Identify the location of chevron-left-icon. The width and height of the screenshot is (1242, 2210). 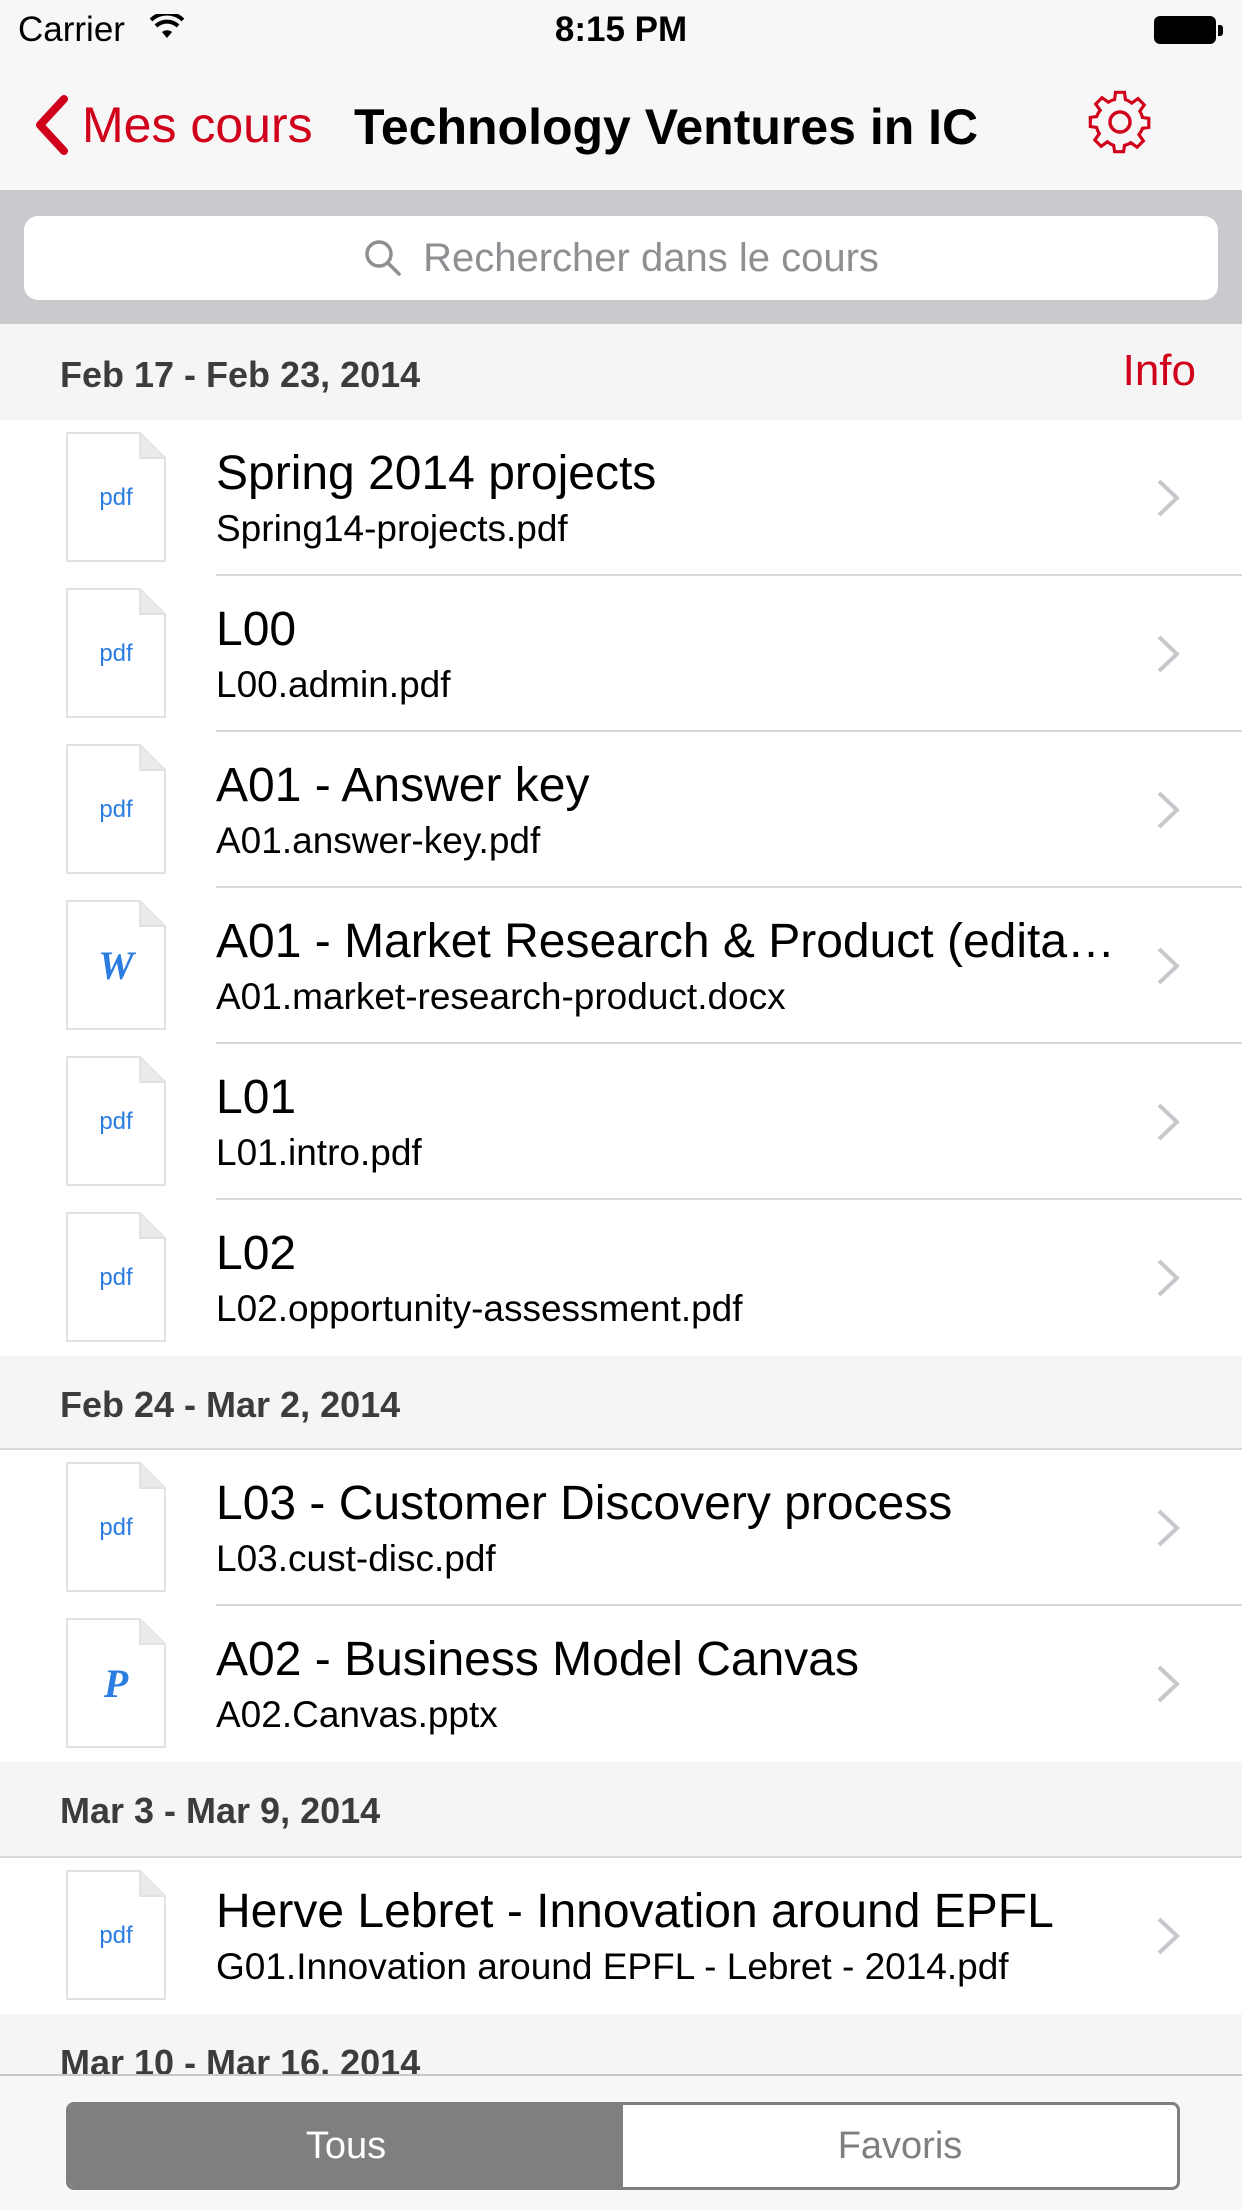
(52, 125).